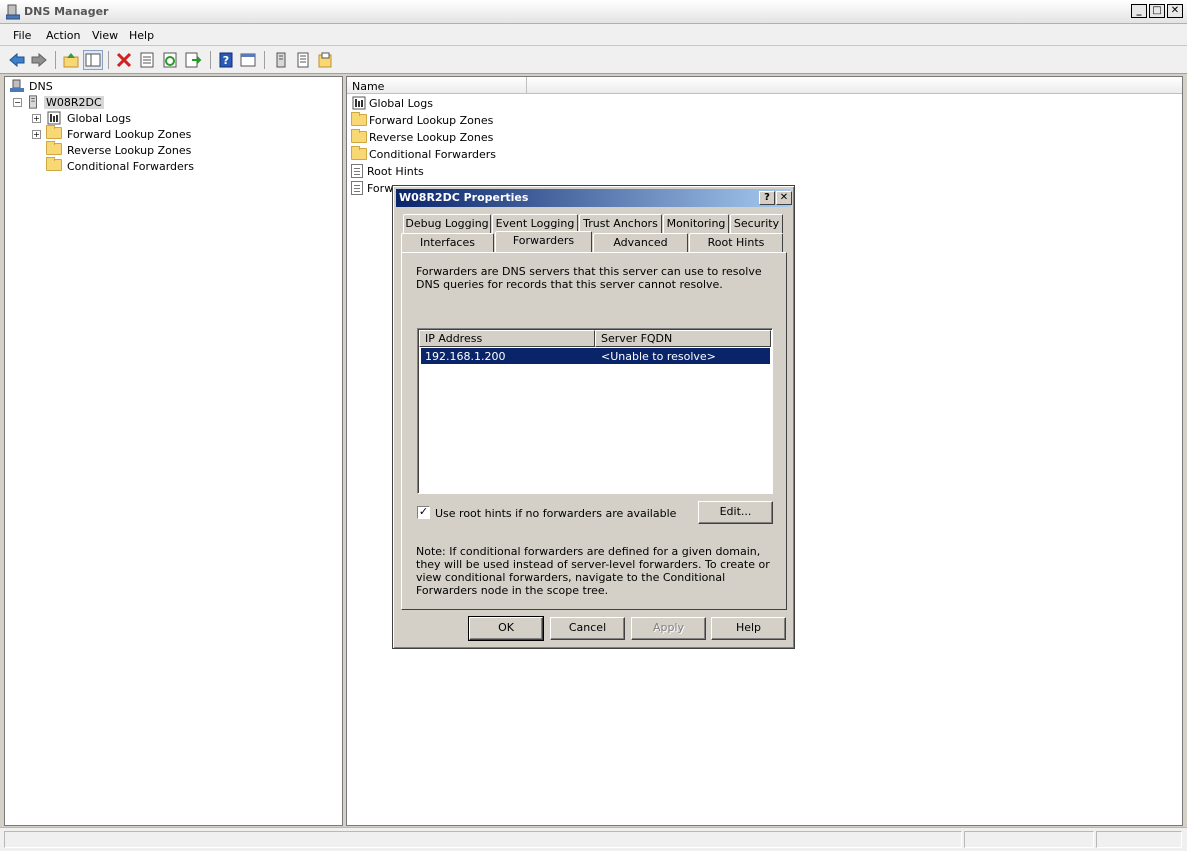 The height and width of the screenshot is (851, 1187). I want to click on maximize-button: □, so click(1157, 11).